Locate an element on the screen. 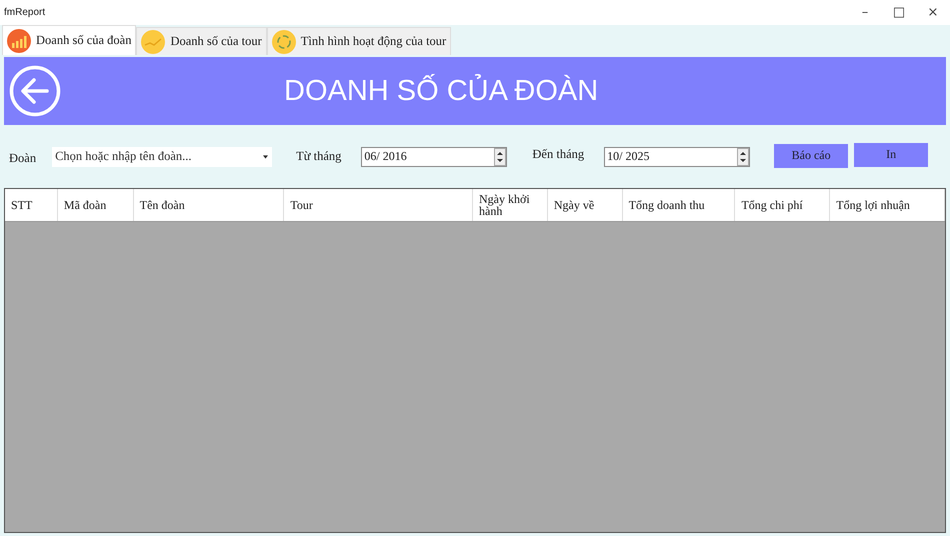  from-month-label: Từ tháng is located at coordinates (319, 156).